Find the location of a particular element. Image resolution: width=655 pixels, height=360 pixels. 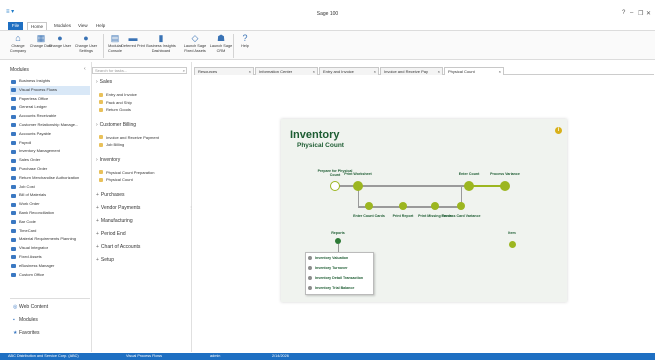

document-tab: Invoice and Receive Pay × is located at coordinates (411, 71).